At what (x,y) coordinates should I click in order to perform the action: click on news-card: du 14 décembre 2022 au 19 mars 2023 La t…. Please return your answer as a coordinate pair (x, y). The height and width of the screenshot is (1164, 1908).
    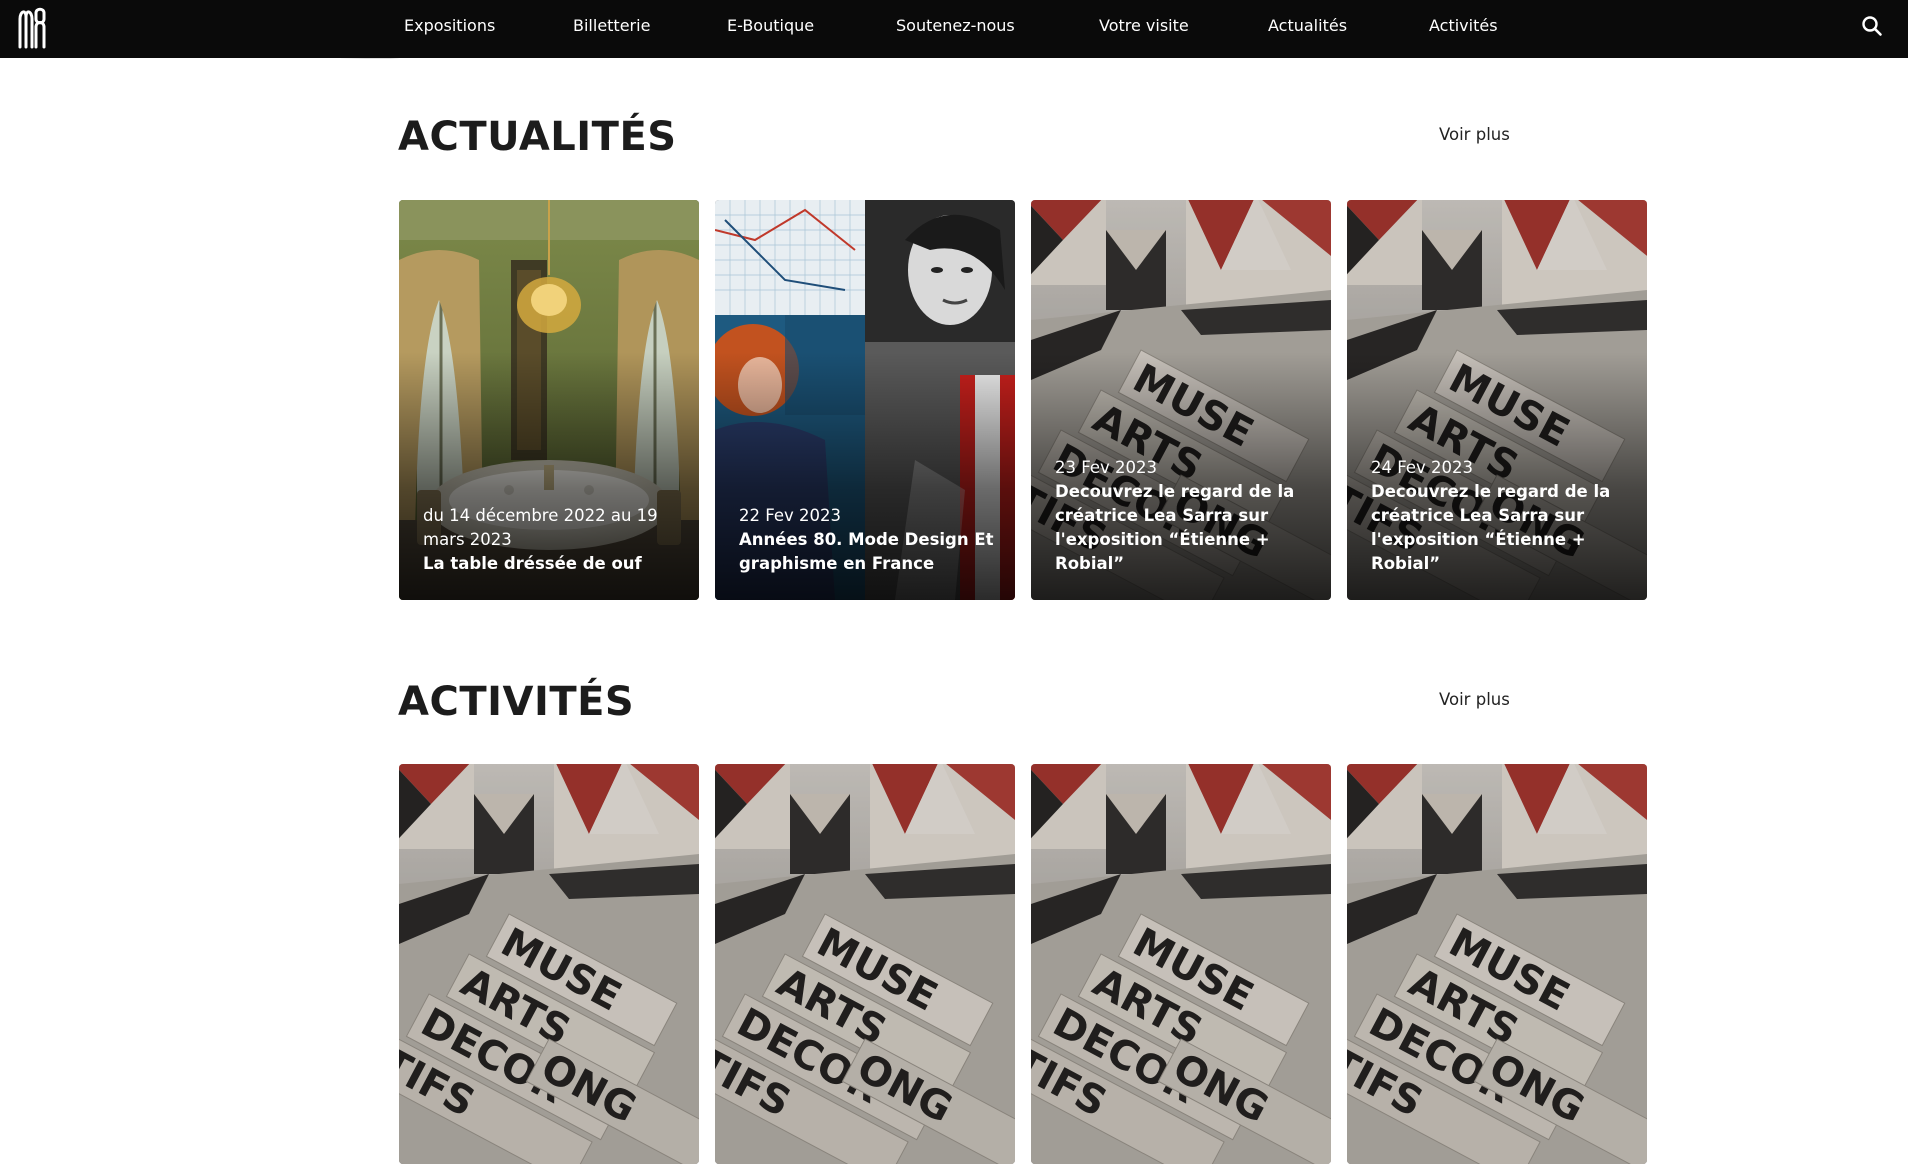
    Looking at the image, I should click on (549, 400).